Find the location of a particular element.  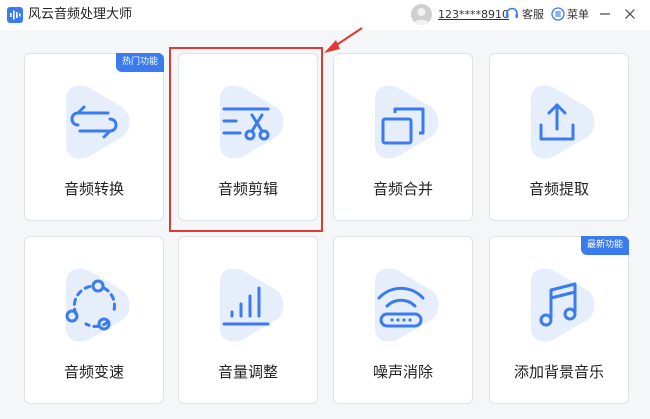

volume-icon is located at coordinates (252, 305).